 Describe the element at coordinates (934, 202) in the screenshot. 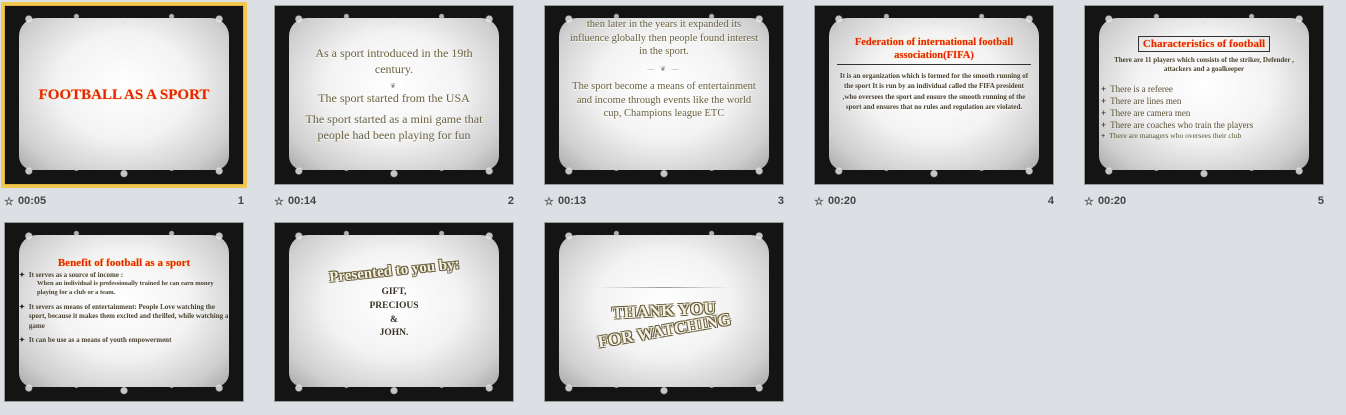

I see `slide-meta-4: ☆ 00:20 4` at that location.